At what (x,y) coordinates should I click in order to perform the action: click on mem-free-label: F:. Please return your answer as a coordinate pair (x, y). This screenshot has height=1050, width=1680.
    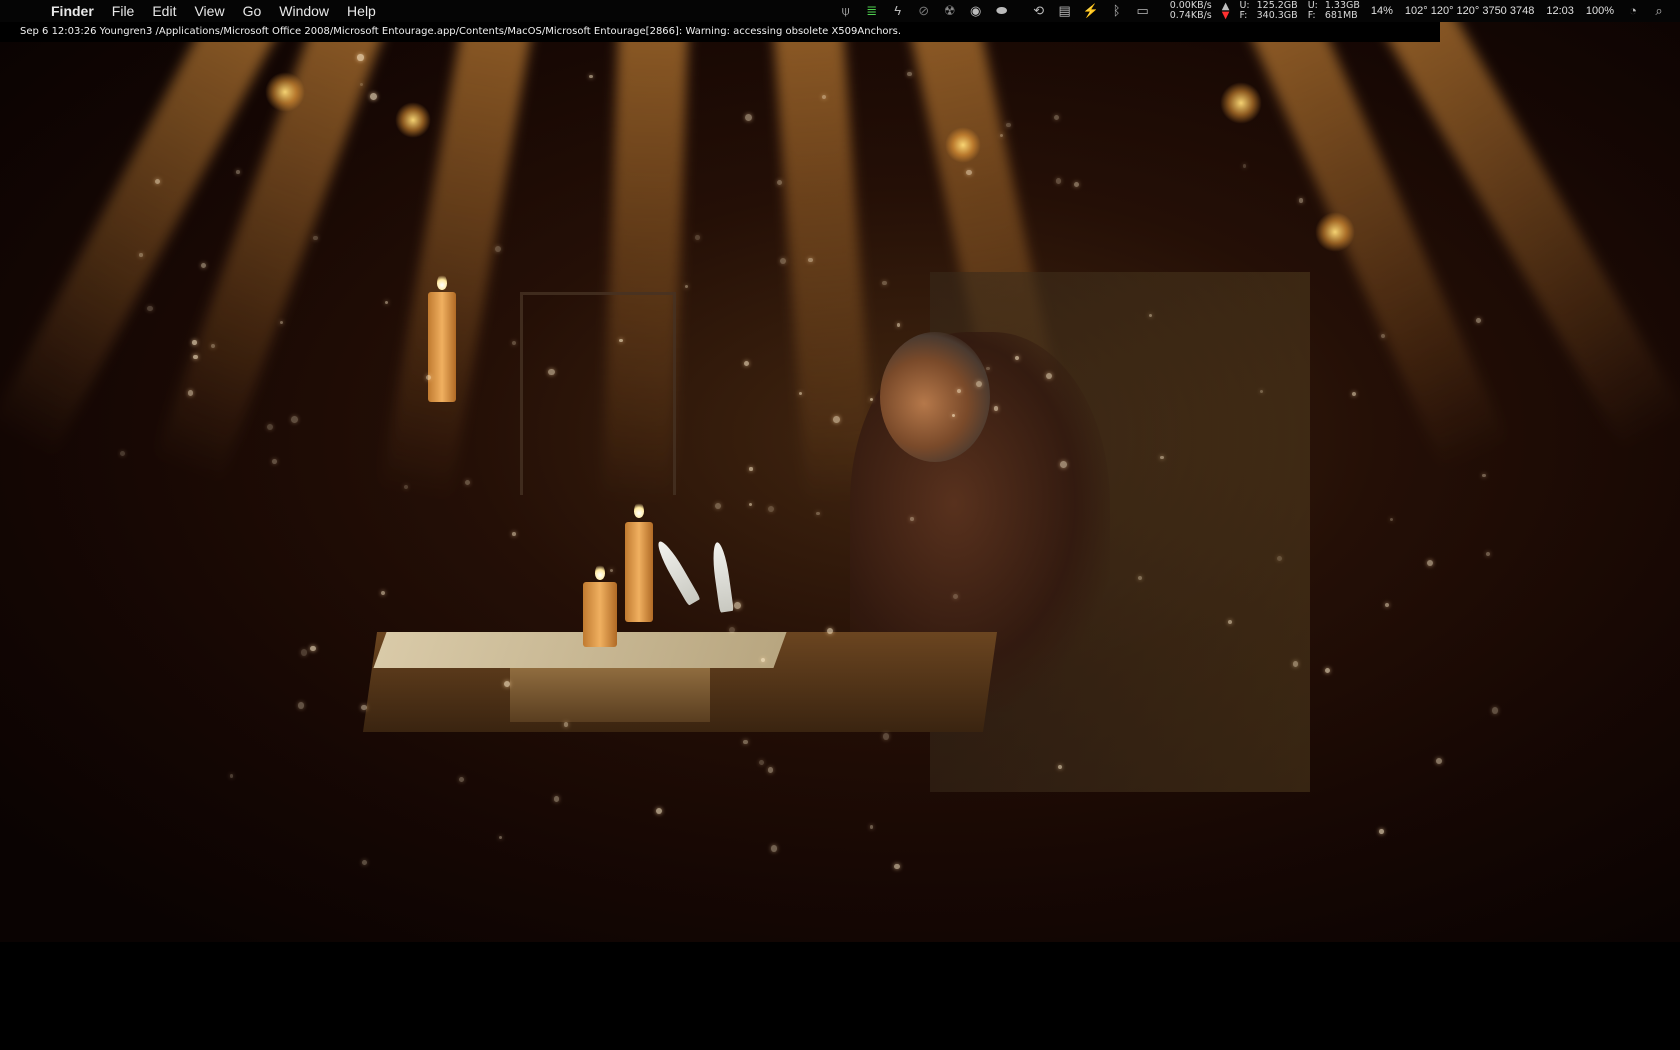
    Looking at the image, I should click on (1311, 15).